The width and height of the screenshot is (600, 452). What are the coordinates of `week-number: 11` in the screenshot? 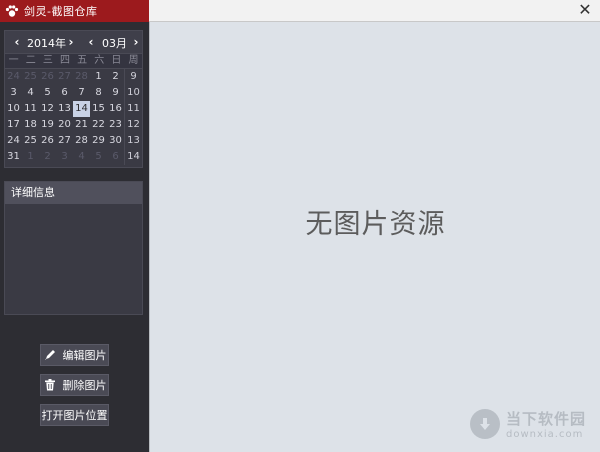 It's located at (133, 109).